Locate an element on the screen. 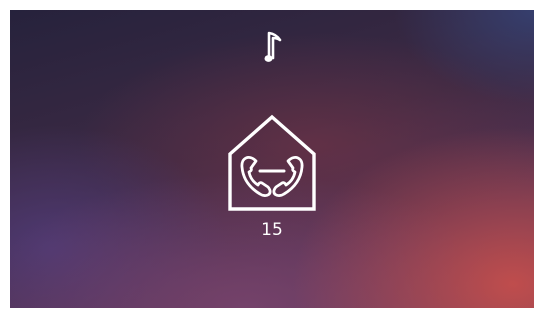 This screenshot has width=534, height=318. call-counter: 15 is located at coordinates (272, 230).